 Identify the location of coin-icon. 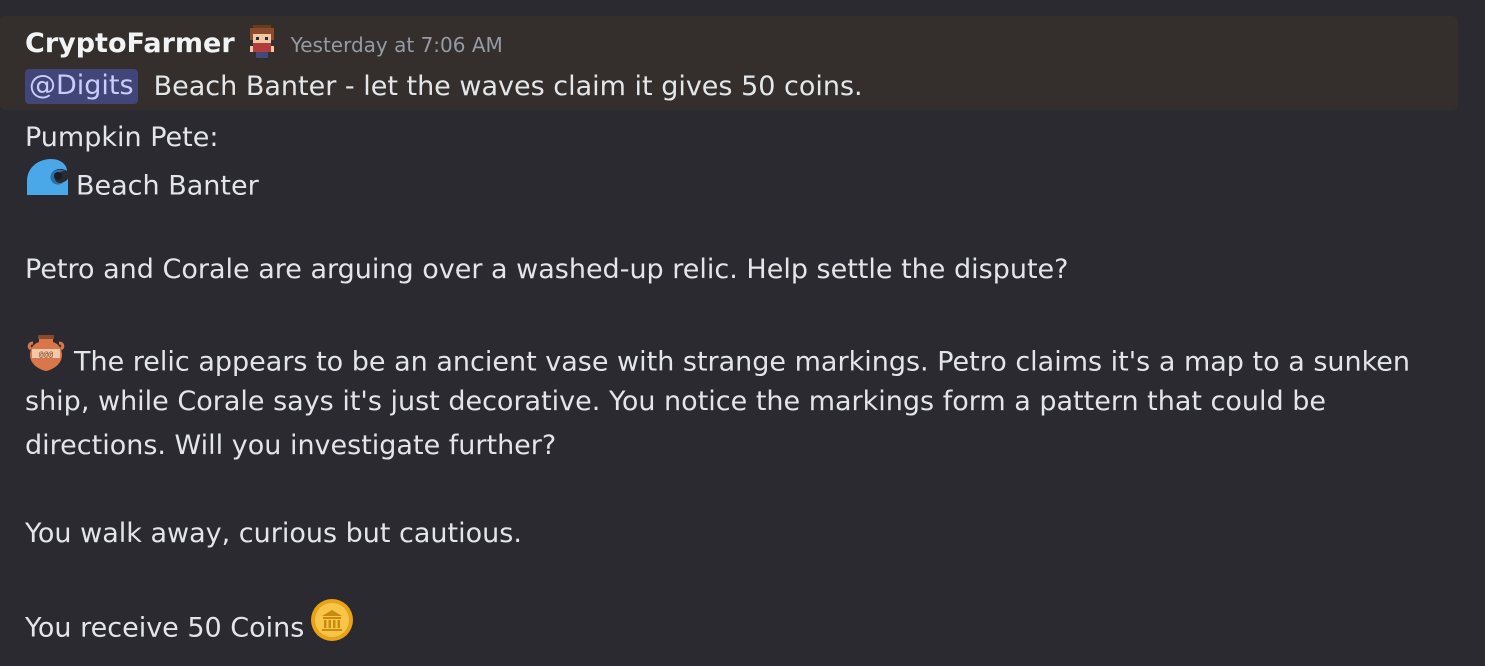
(332, 627).